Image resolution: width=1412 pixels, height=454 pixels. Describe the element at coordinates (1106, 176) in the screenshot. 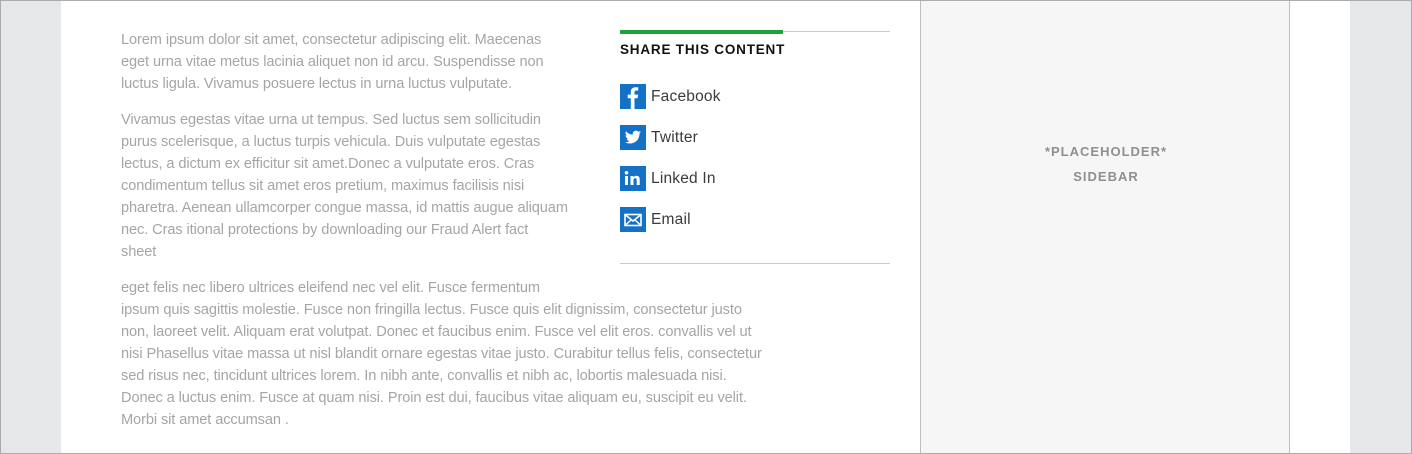

I see `sidebar-label-line2: SIDEBAR` at that location.